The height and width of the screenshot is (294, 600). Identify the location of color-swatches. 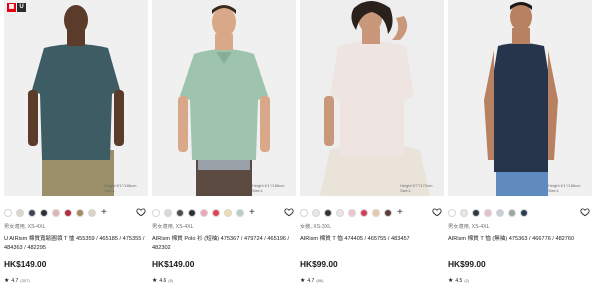
(520, 213).